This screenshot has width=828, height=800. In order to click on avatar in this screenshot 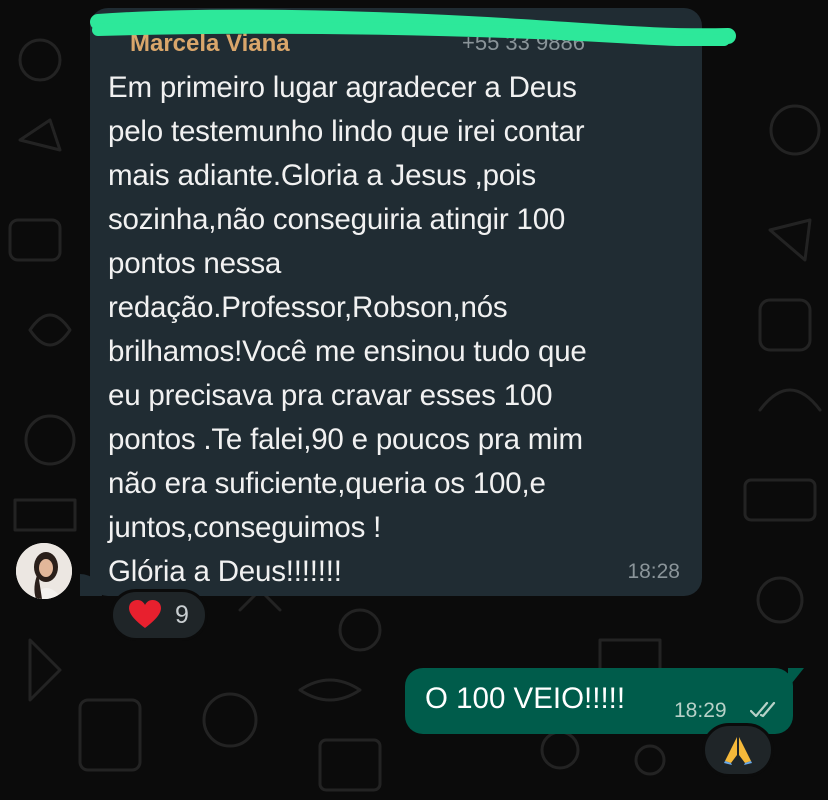, I will do `click(44, 571)`.